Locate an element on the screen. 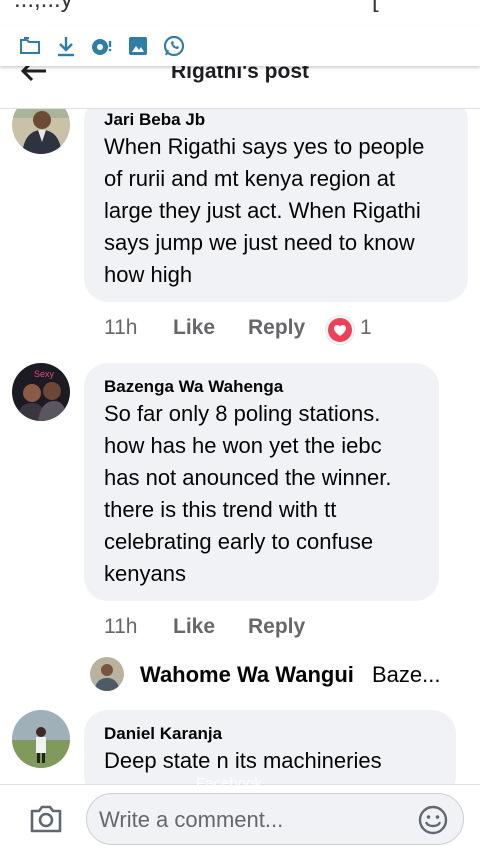 The width and height of the screenshot is (480, 855). post-header: Rigathi's post is located at coordinates (240, 84).